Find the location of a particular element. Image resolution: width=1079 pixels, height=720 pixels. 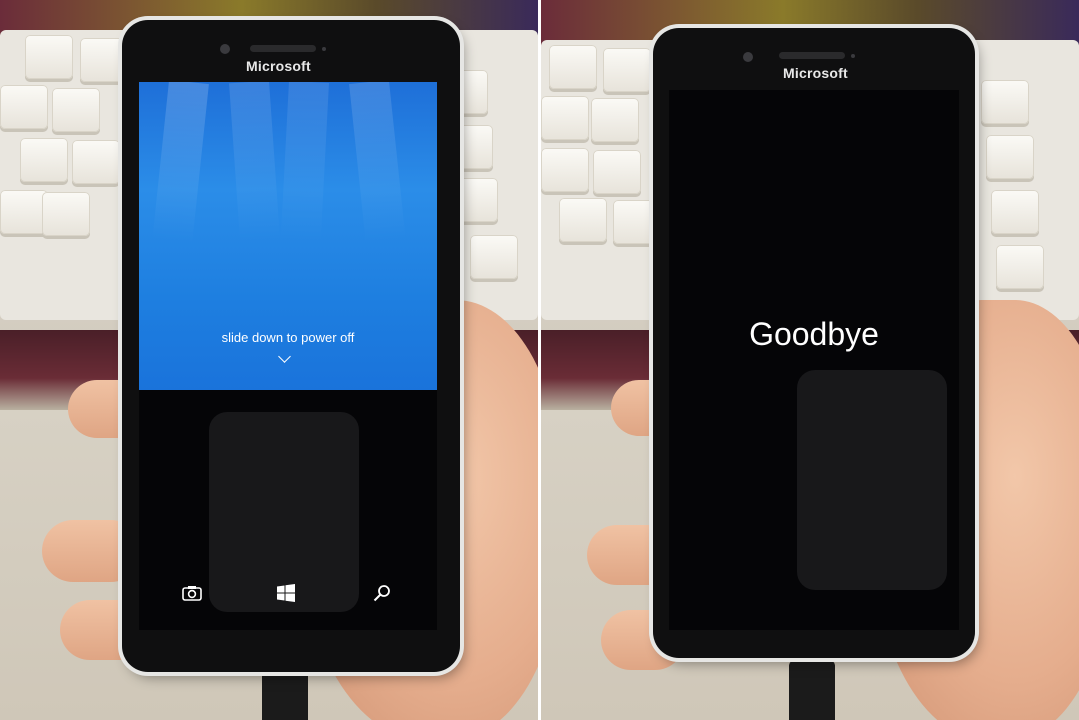

power-off-panel: slide down to power off is located at coordinates (288, 236).